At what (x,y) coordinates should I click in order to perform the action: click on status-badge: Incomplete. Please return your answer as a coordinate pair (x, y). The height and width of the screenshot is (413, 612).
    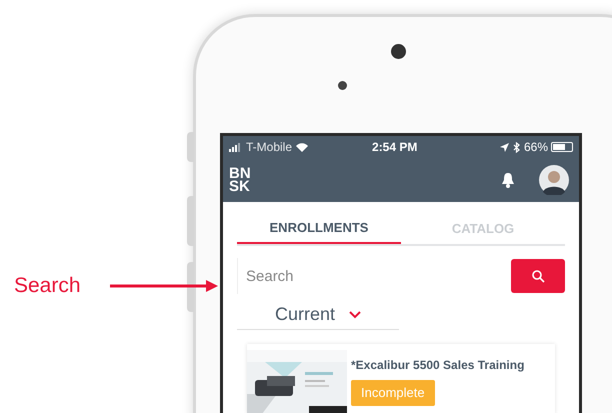
    Looking at the image, I should click on (393, 393).